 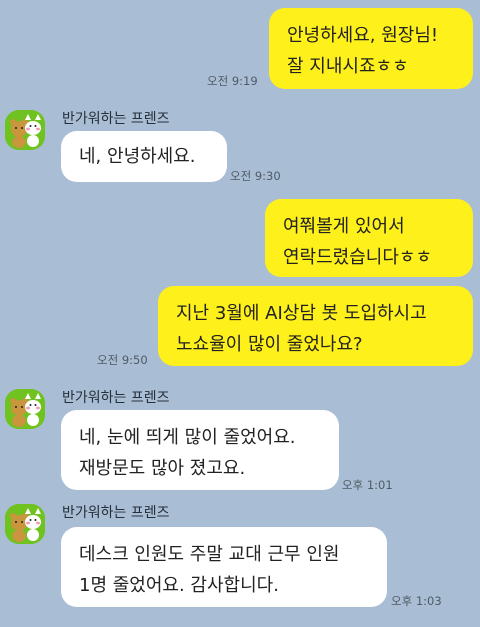 What do you see at coordinates (416, 601) in the screenshot?
I see `message-timestamp: 오후 1:03` at bounding box center [416, 601].